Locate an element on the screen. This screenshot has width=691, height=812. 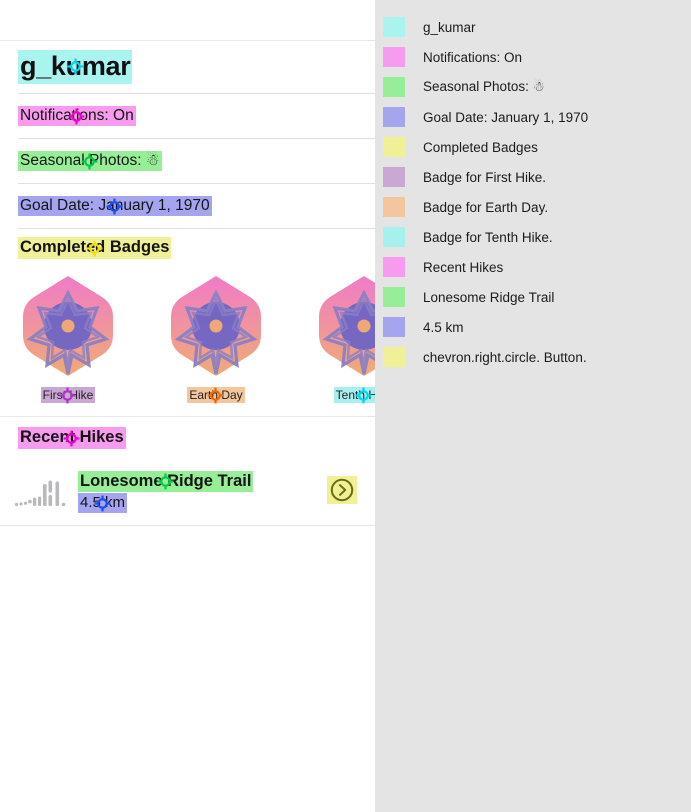
legend-item: Notifications: On is located at coordinates (533, 57).